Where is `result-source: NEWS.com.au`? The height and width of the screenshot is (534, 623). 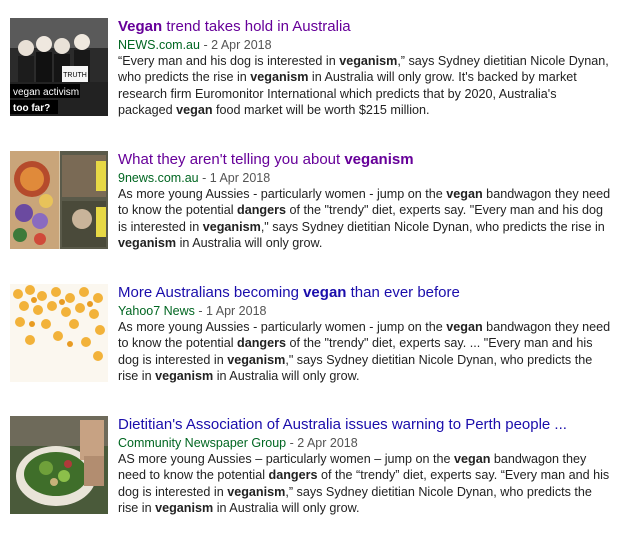
result-source: NEWS.com.au is located at coordinates (159, 45).